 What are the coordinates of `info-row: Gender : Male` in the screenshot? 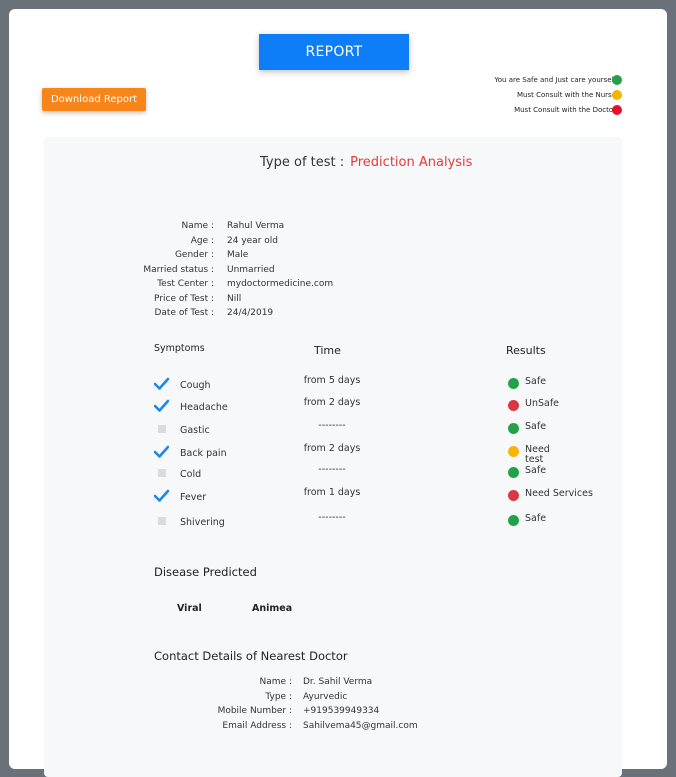 It's located at (244, 257).